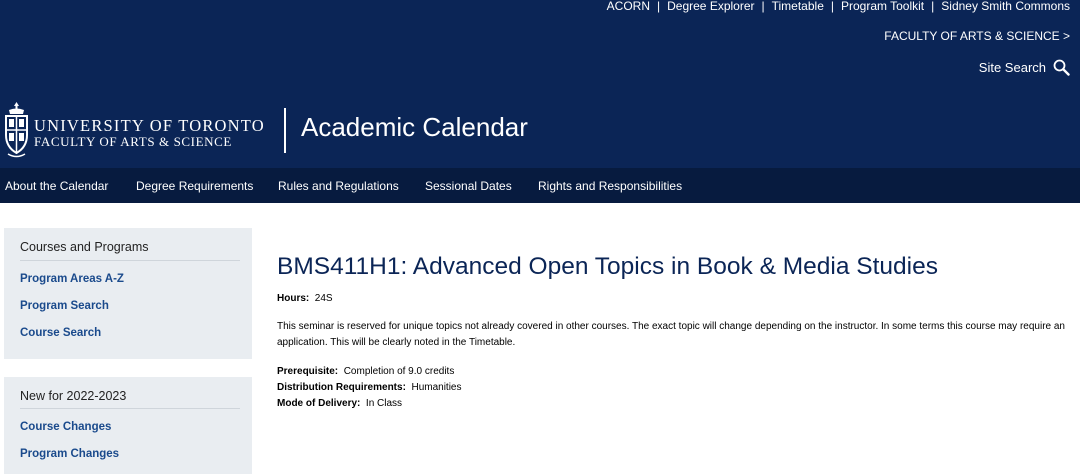 This screenshot has height=474, width=1080. I want to click on course-delivery: Mode of Delivery: In Class, so click(339, 403).